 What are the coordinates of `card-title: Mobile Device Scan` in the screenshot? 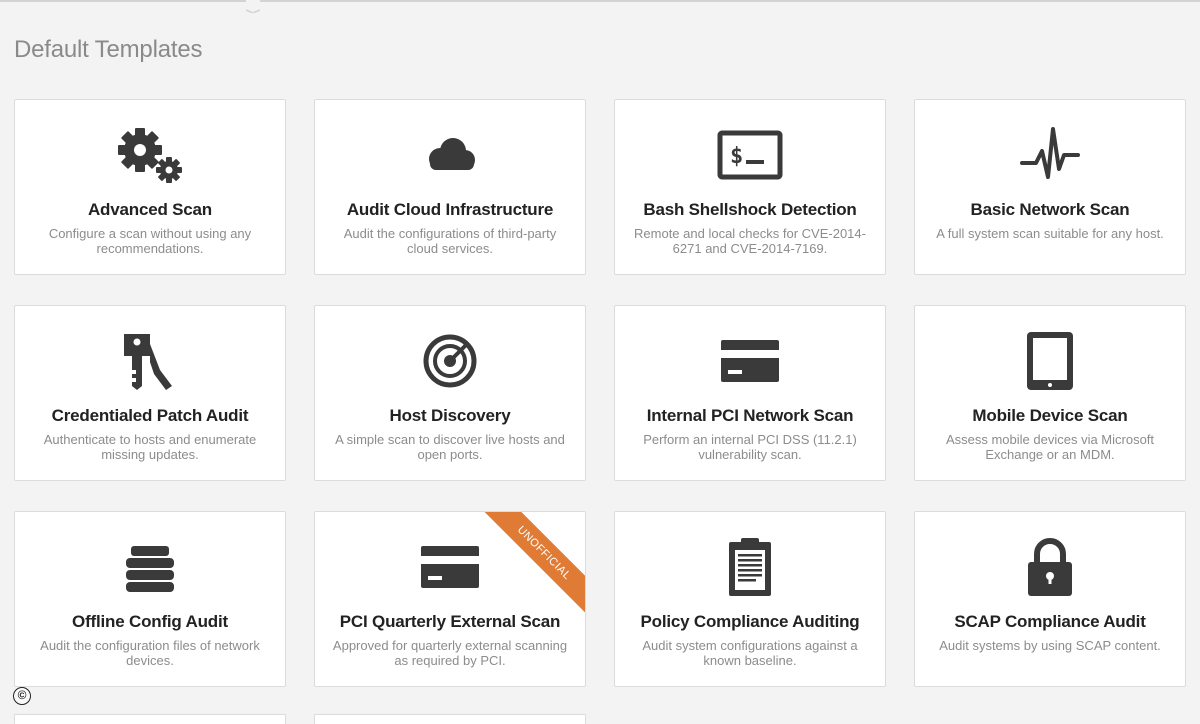 It's located at (1050, 415).